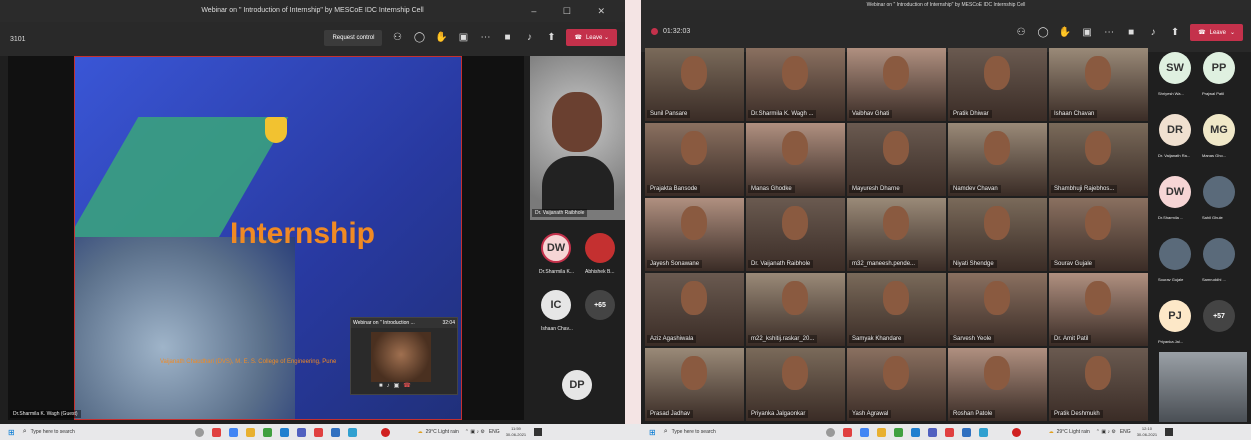 Image resolution: width=1251 pixels, height=440 pixels. I want to click on participant-video-tile: Samyak Khandare, so click(896, 309).